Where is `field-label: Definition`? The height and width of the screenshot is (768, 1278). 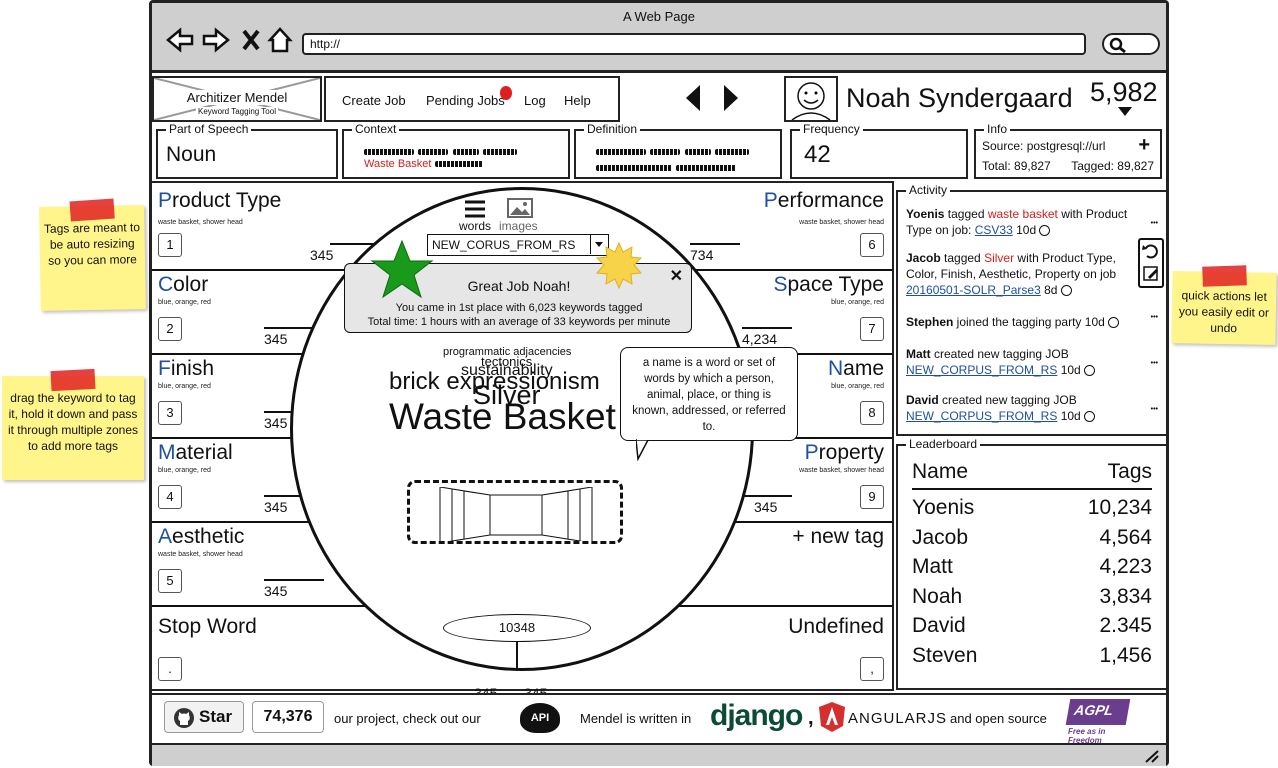 field-label: Definition is located at coordinates (612, 129).